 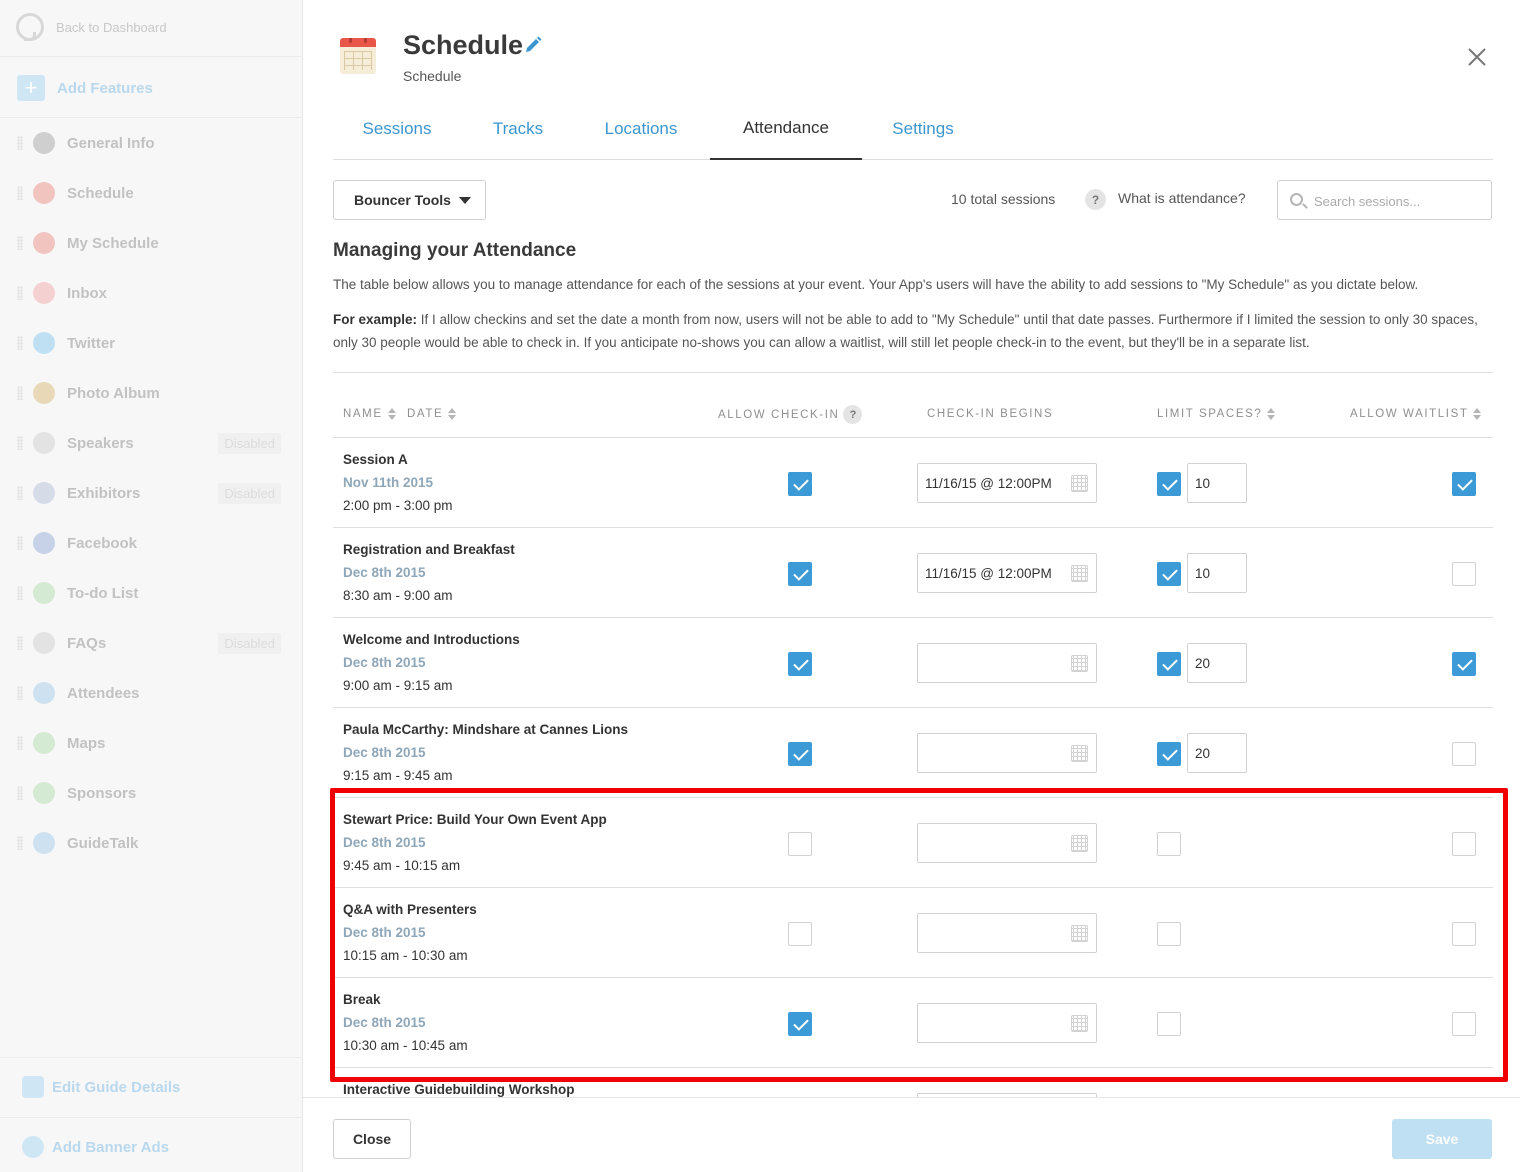 I want to click on sidebar-item-maps: Maps, so click(x=151, y=743).